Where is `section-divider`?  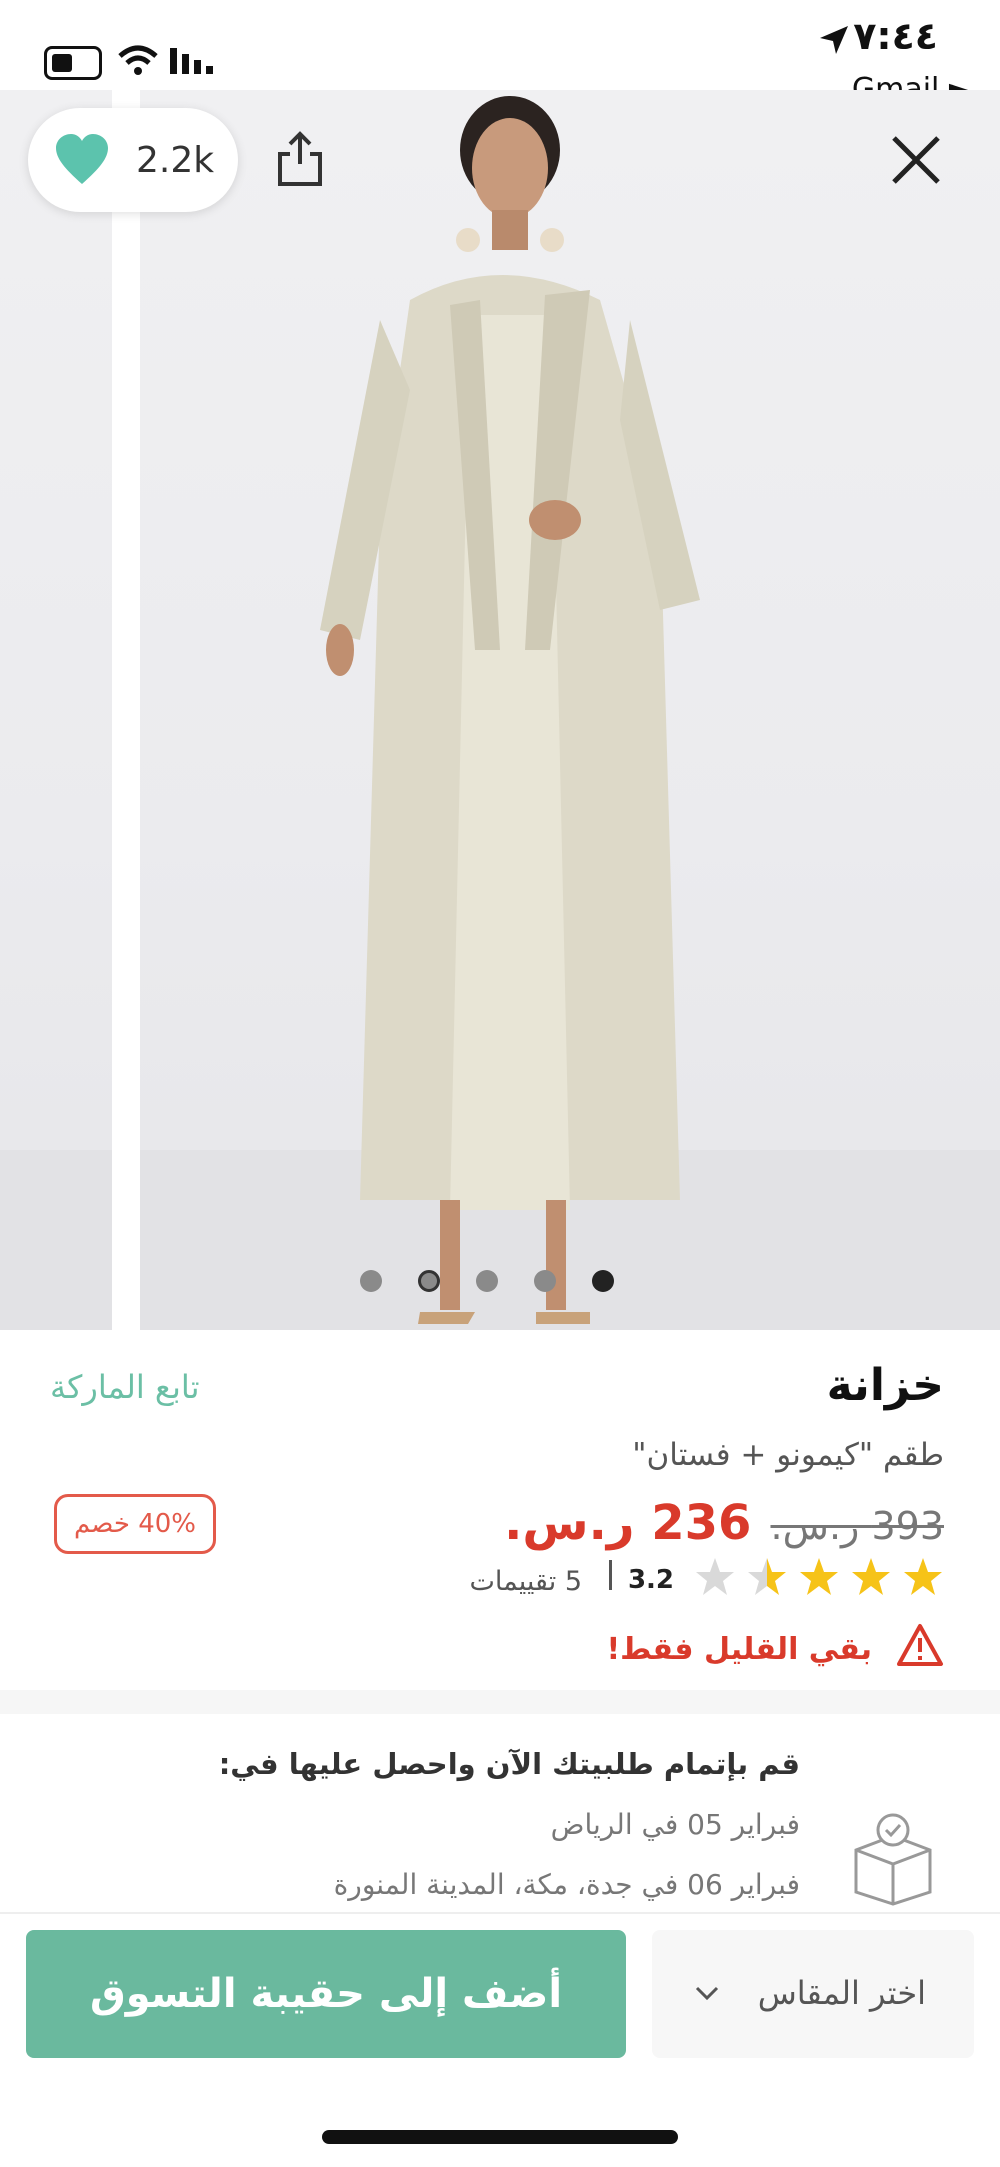 section-divider is located at coordinates (500, 1702).